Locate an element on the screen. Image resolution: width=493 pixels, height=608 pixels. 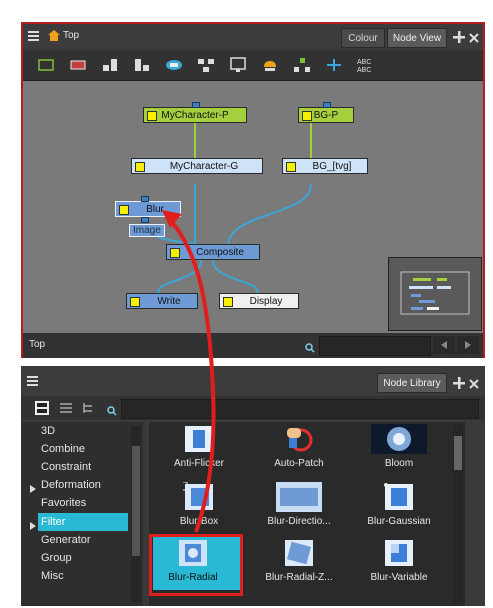
category-group: Group is located at coordinates (56, 558).